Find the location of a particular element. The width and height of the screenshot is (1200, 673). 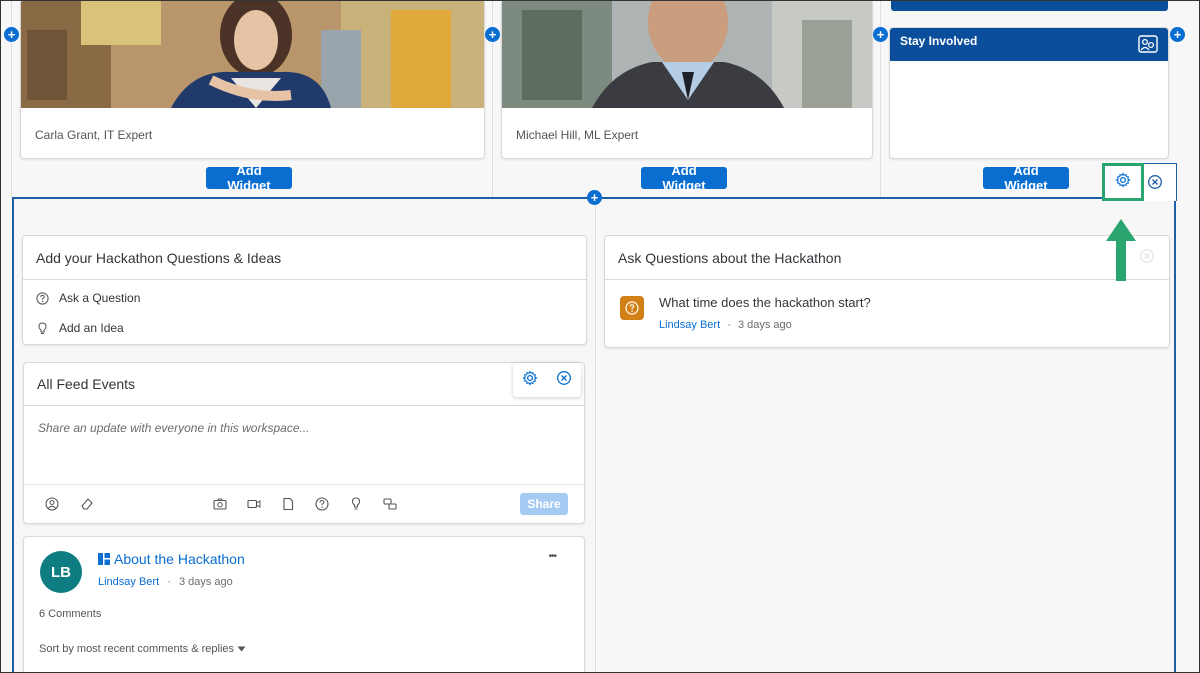

post-title-link: About the Hackathon is located at coordinates (179, 559).